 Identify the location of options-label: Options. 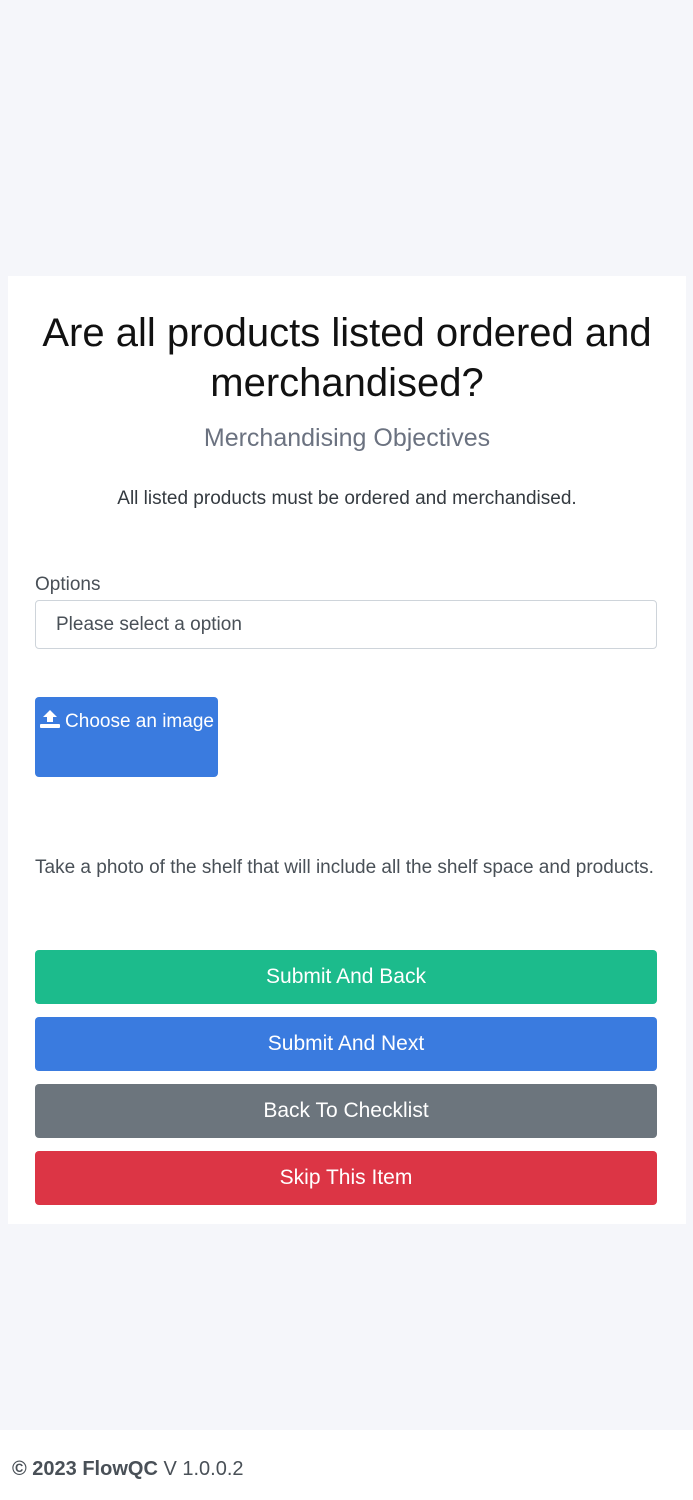
(68, 584).